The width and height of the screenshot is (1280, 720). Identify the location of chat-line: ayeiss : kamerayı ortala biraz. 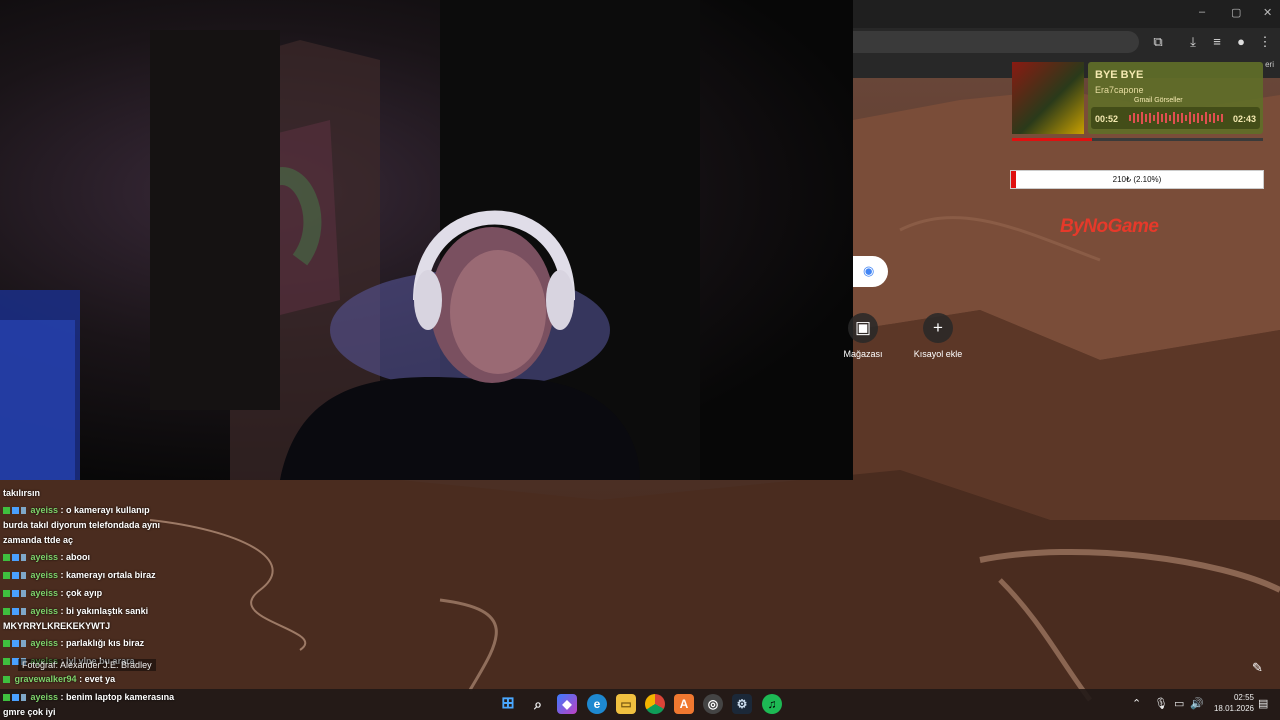
(79, 575).